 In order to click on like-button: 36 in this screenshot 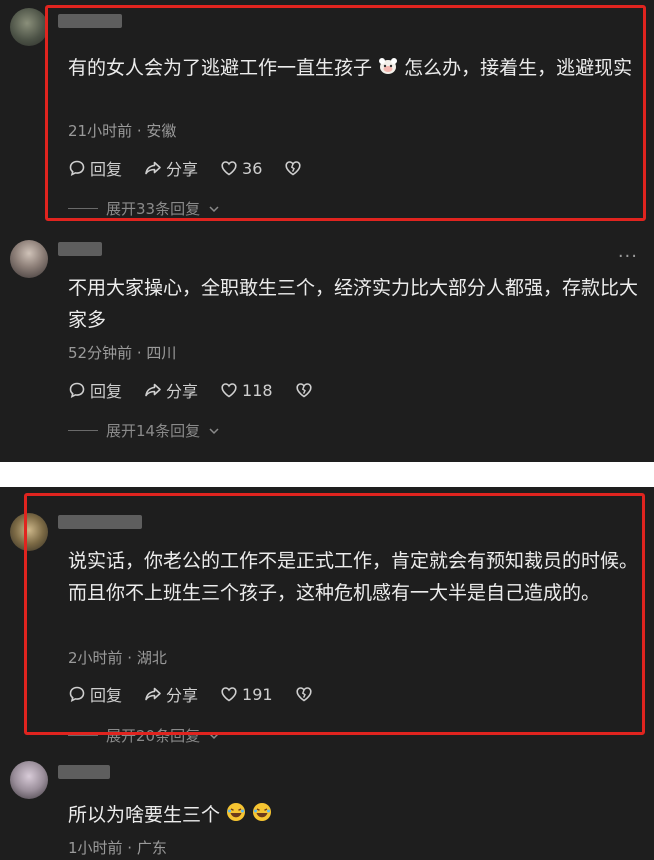, I will do `click(241, 168)`.